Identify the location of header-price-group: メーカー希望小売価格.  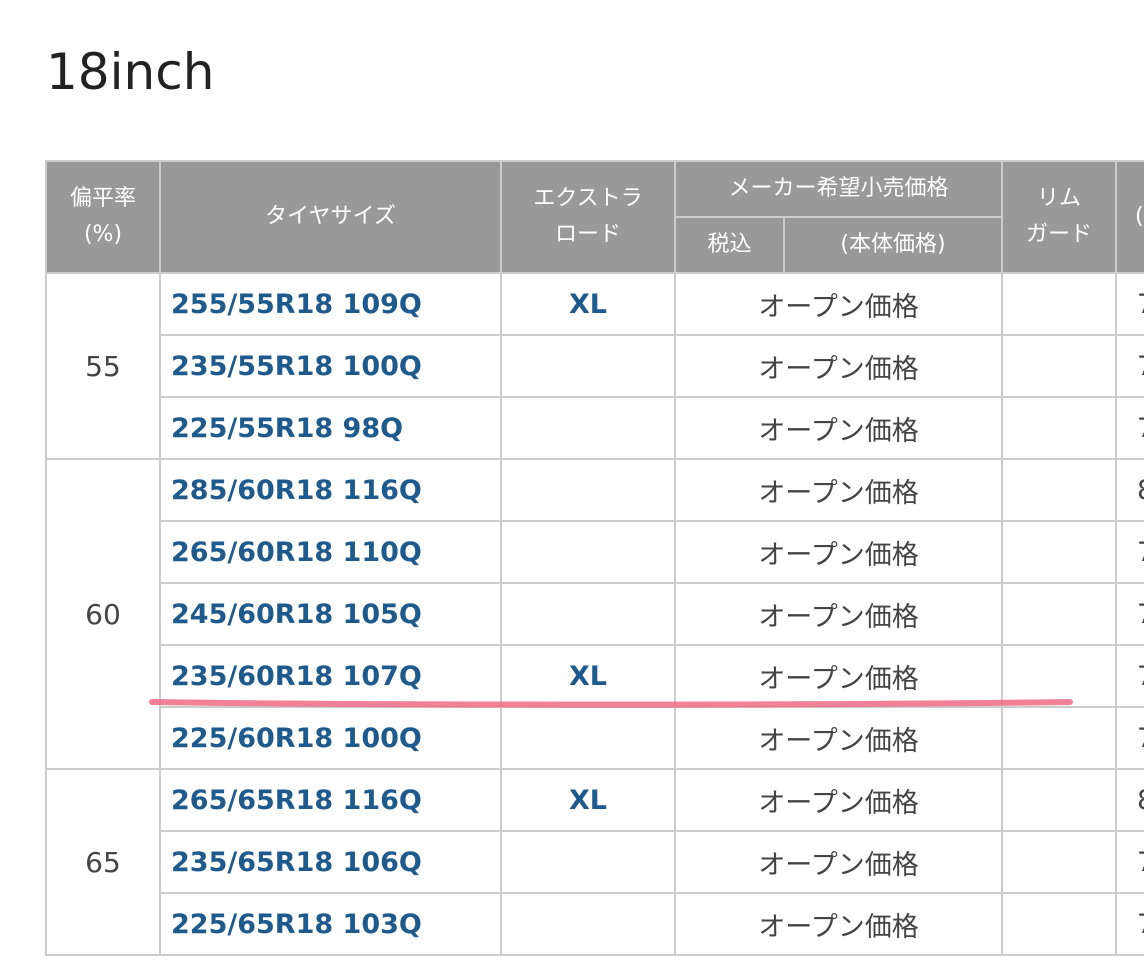
(838, 189).